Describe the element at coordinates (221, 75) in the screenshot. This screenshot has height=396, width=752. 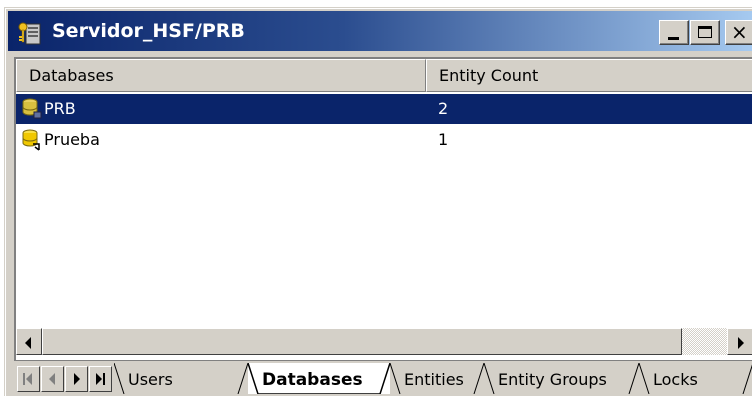
I see `column-header-databases: Databases` at that location.